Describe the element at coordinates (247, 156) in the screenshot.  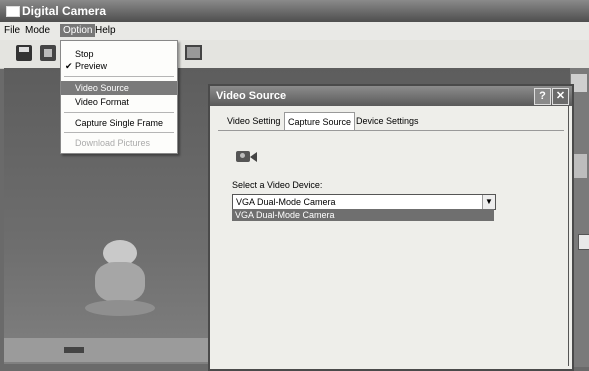
I see `video-camera-icon` at that location.